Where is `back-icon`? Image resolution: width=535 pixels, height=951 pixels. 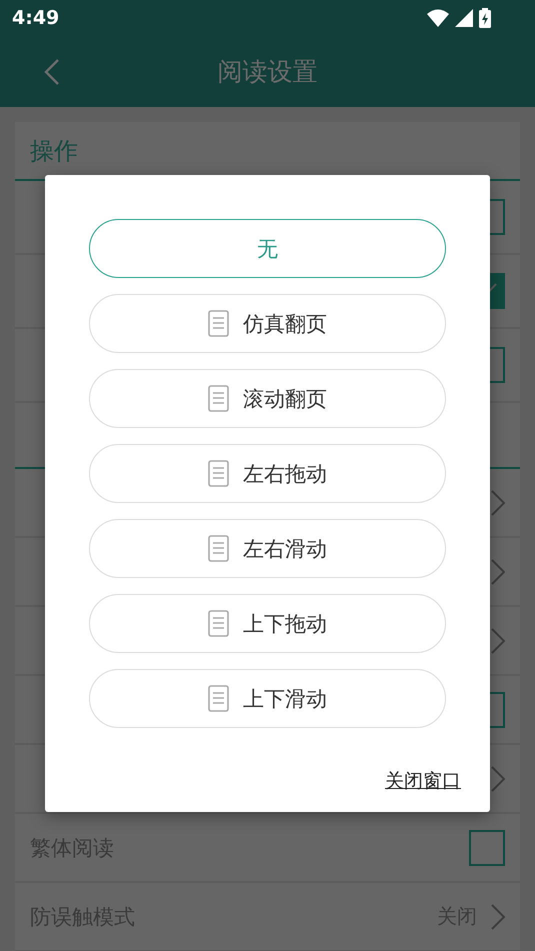
back-icon is located at coordinates (52, 71).